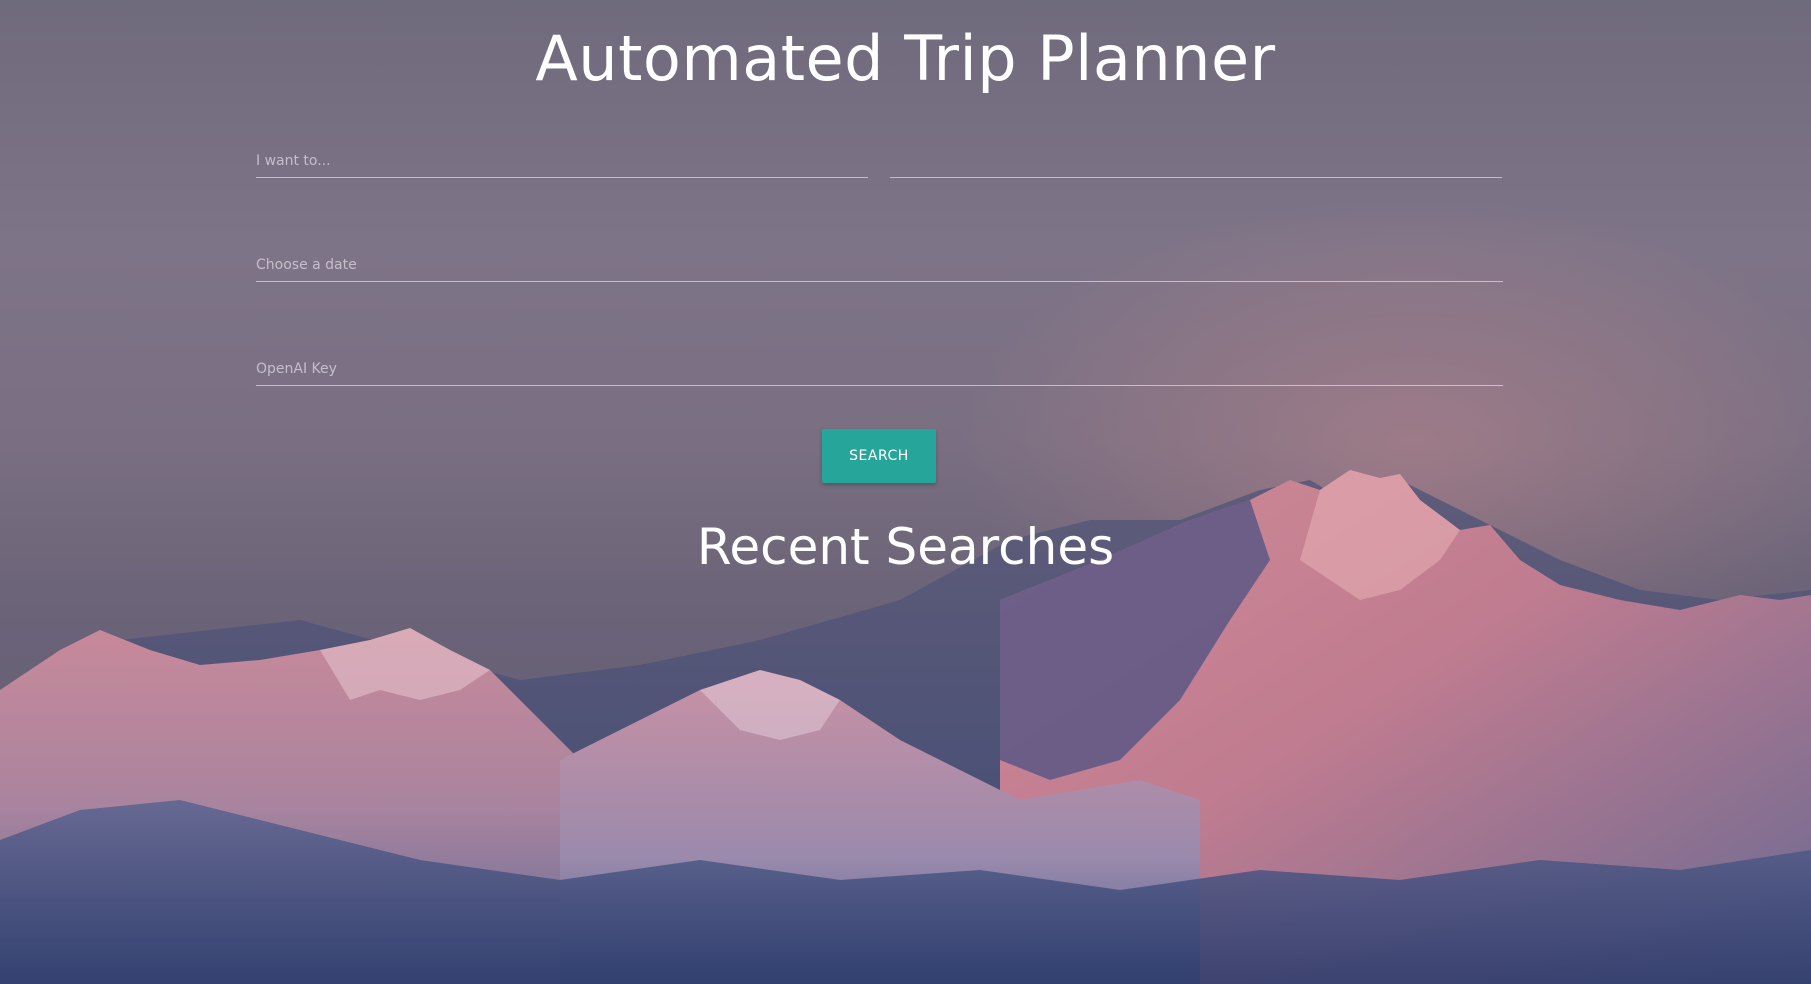 This screenshot has height=984, width=1811. Describe the element at coordinates (905, 58) in the screenshot. I see `page-title: Automated Trip Planner` at that location.